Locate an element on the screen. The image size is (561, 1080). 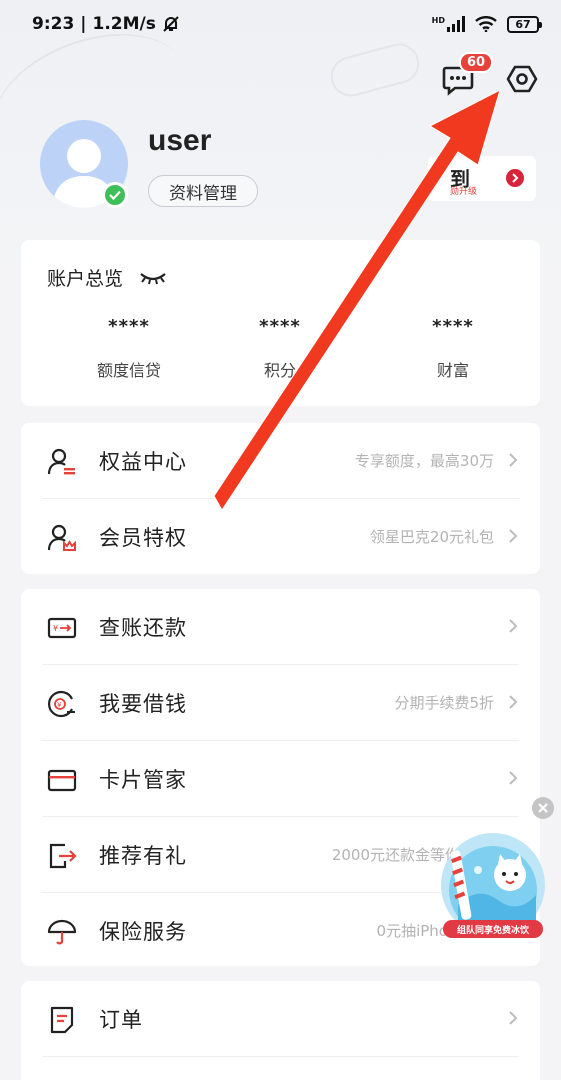
list-item-bill-repayment: ¥ 查账还款 is located at coordinates (280, 626).